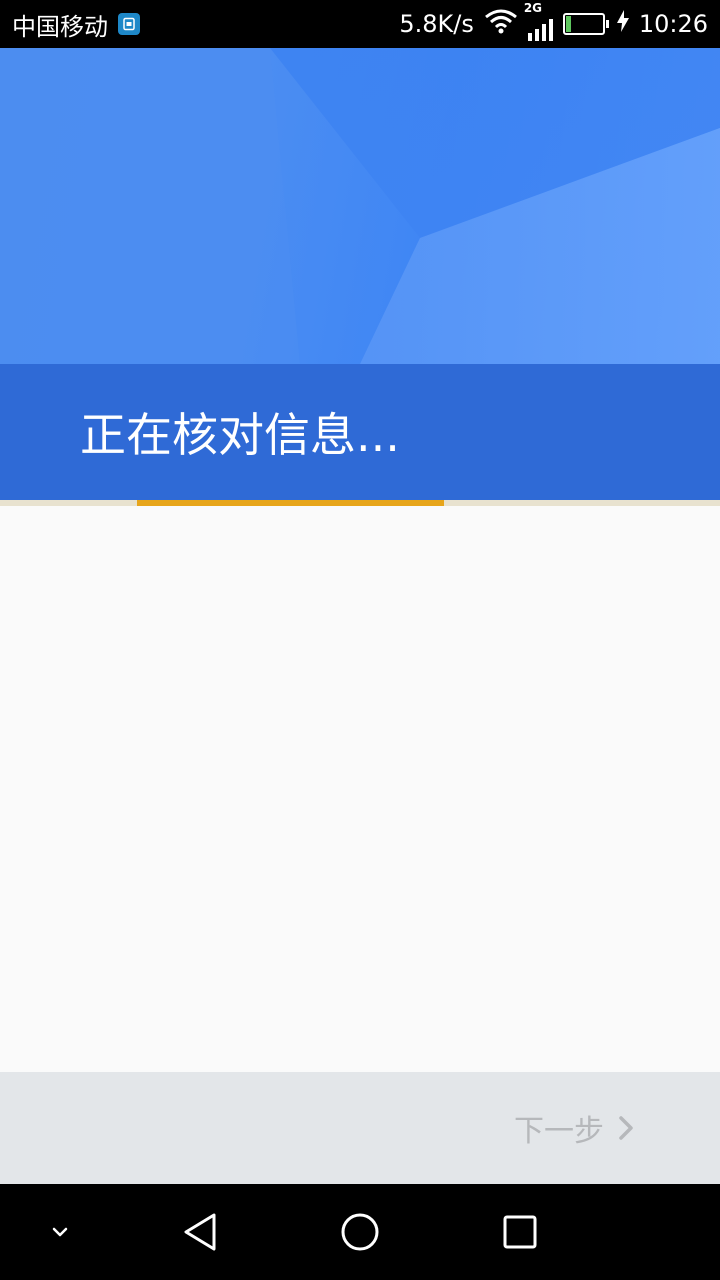 The image size is (720, 1280). What do you see at coordinates (360, 24) in the screenshot?
I see `status-bar: 中国移动 5.8K/s 2G 14 10:26` at bounding box center [360, 24].